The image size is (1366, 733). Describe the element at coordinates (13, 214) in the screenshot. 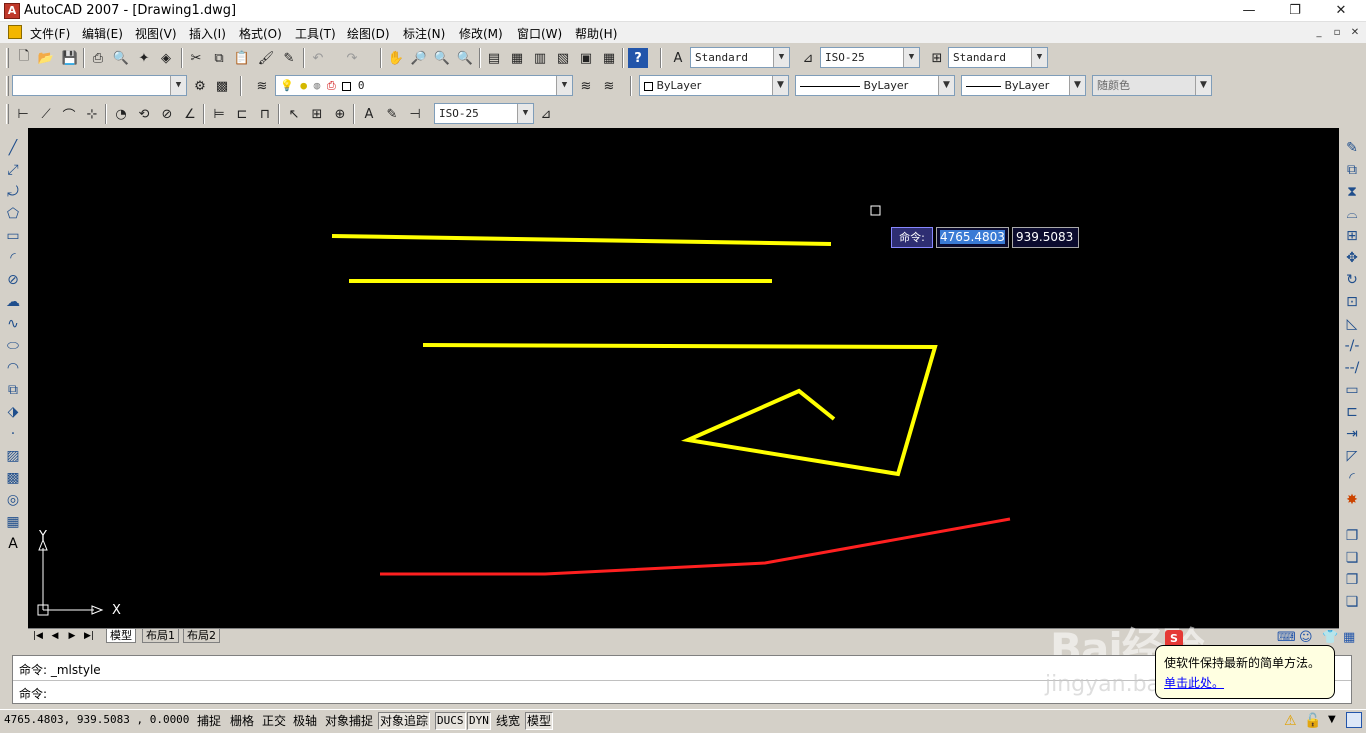

I see `polygon-icon: ⬠` at that location.